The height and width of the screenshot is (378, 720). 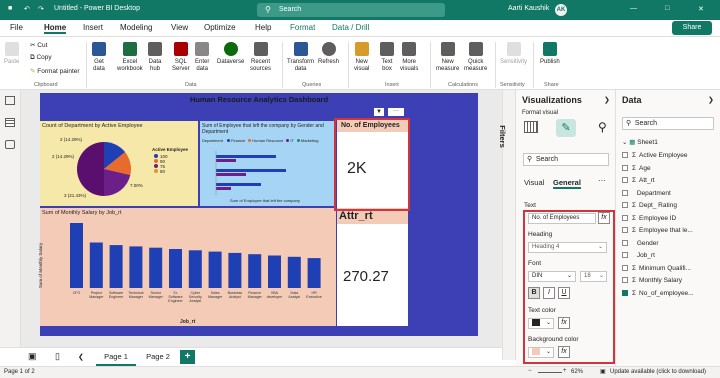 What do you see at coordinates (55, 28) in the screenshot?
I see `menu-home: Home` at bounding box center [55, 28].